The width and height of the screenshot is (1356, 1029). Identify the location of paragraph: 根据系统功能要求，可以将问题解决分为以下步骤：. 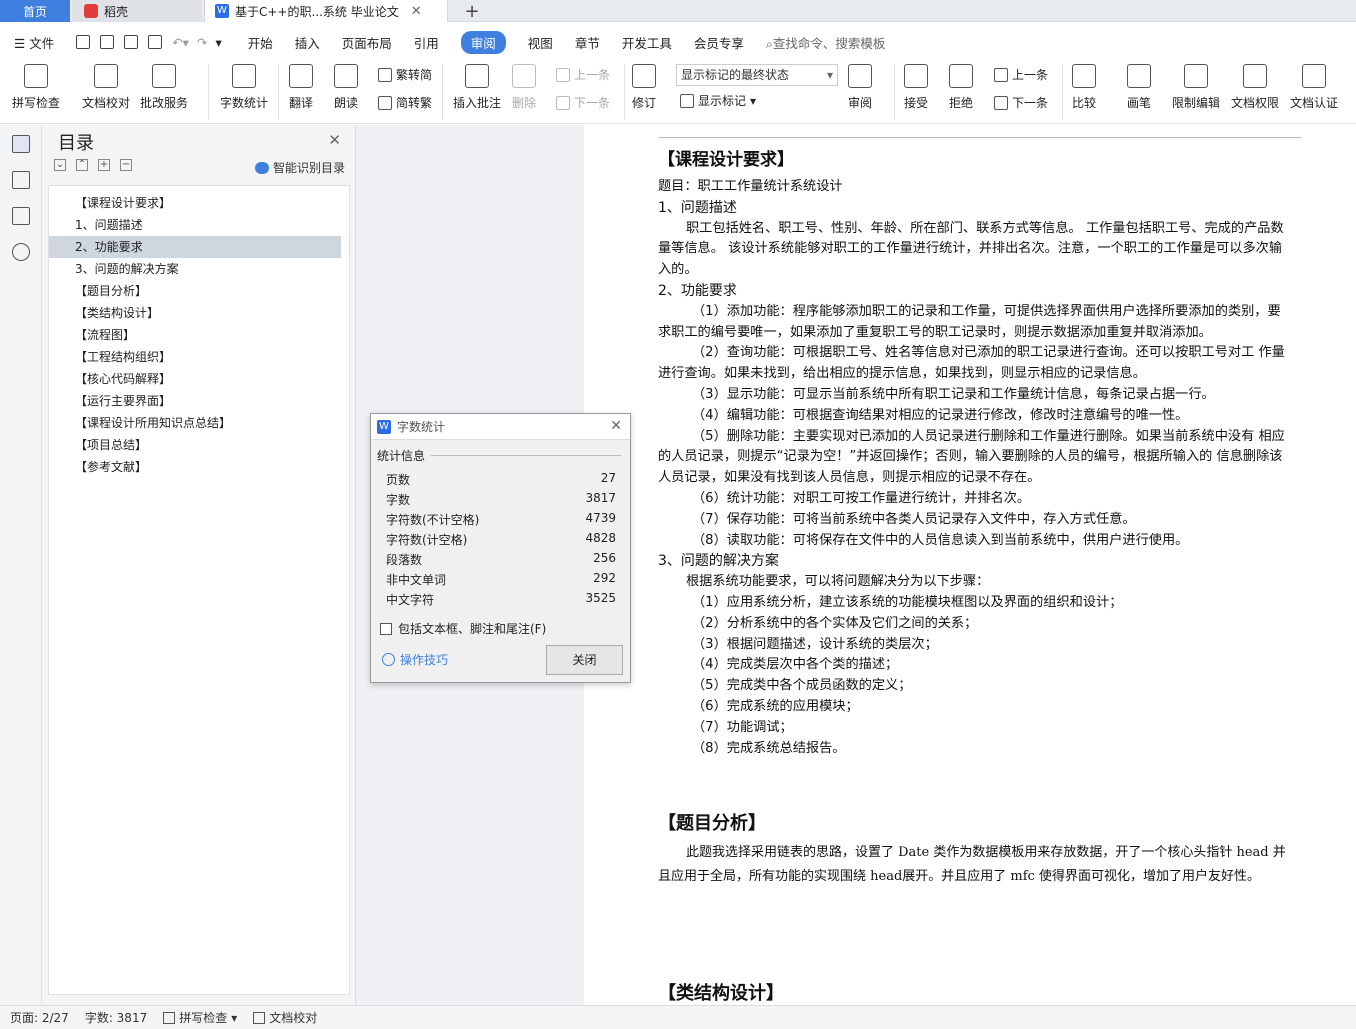
(838, 582).